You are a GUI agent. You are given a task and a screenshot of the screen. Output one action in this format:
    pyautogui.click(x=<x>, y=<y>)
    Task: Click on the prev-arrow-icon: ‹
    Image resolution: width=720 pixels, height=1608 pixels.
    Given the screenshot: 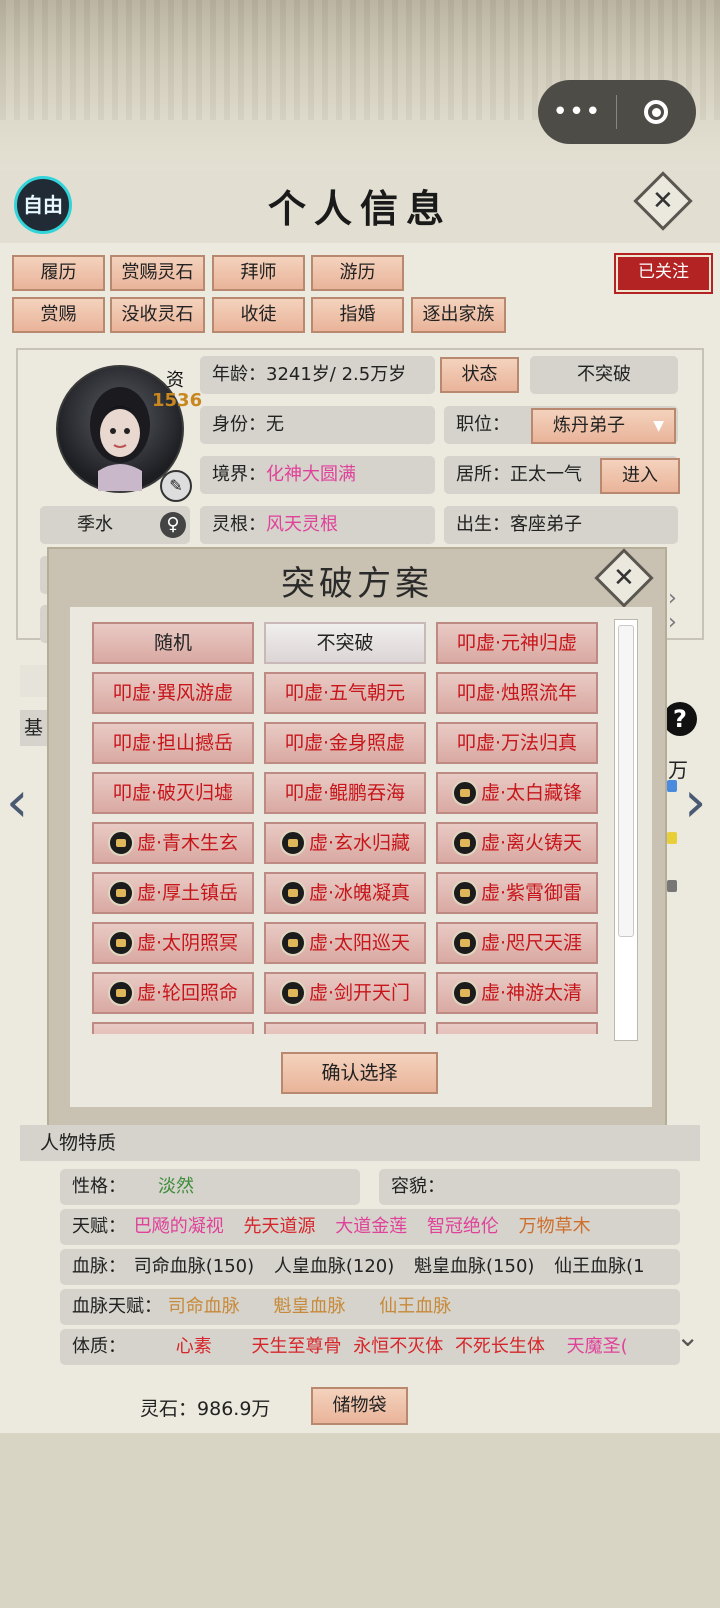 What is the action you would take?
    pyautogui.click(x=17, y=803)
    